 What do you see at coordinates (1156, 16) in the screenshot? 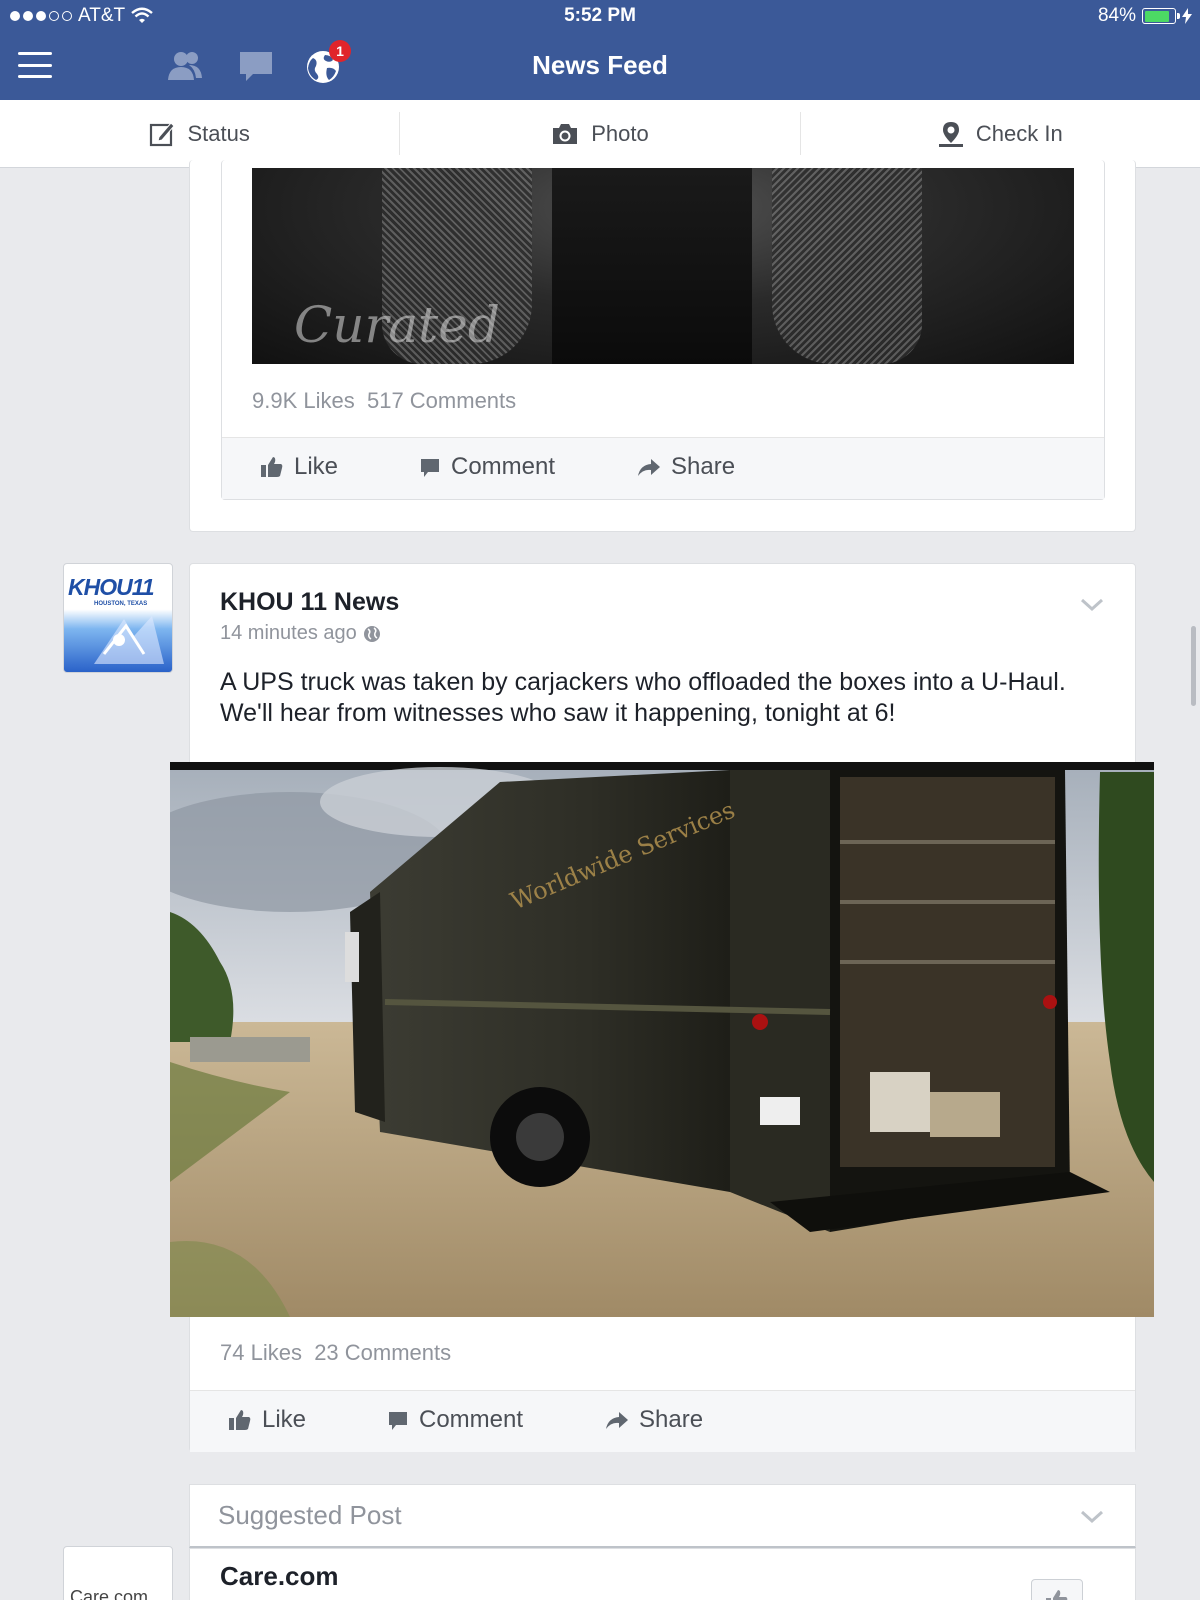
I see `battery-level-fill` at bounding box center [1156, 16].